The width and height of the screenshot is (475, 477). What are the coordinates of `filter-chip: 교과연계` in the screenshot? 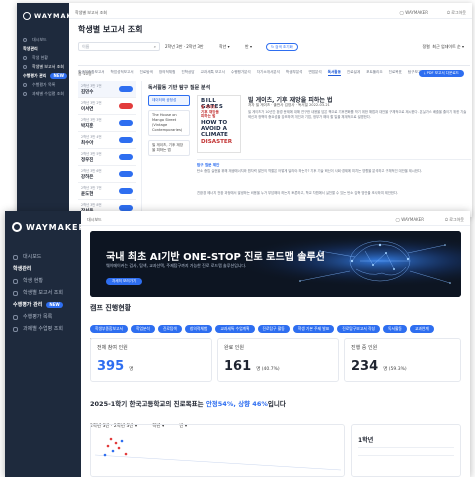 It's located at (421, 329).